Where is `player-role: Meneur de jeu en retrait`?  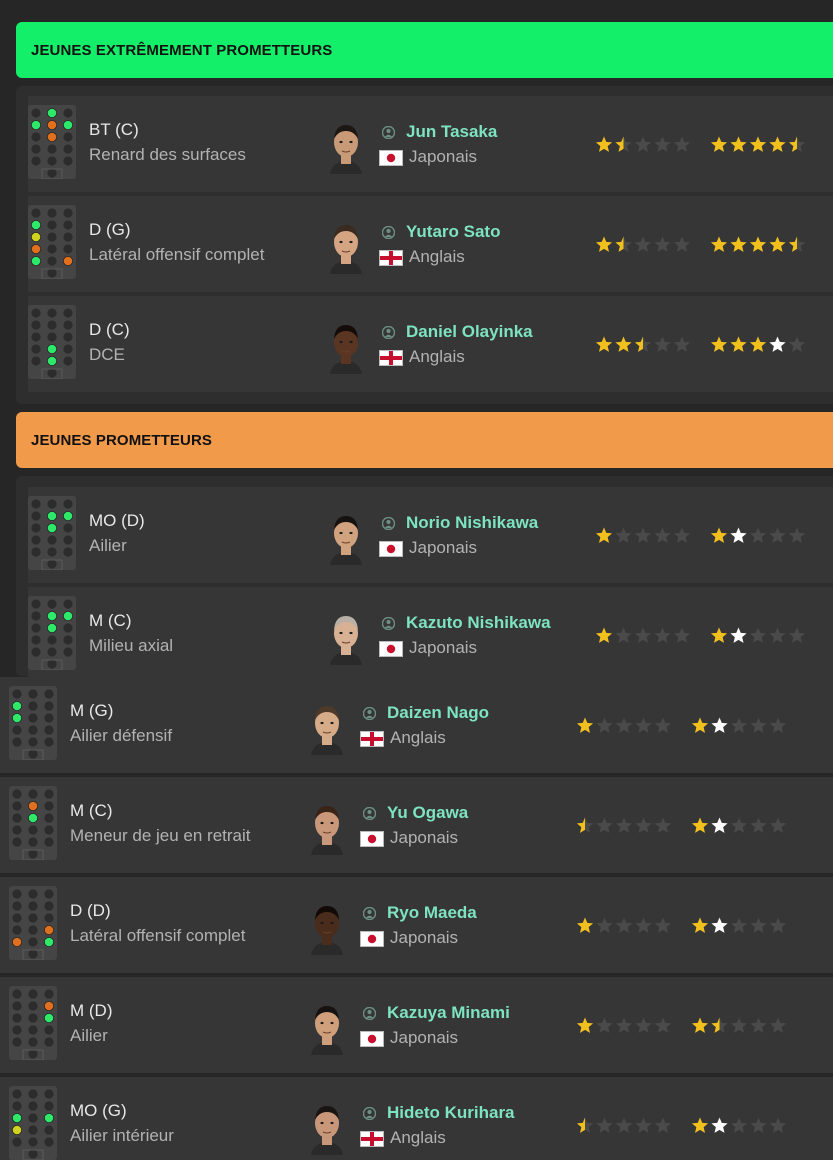
player-role: Meneur de jeu en retrait is located at coordinates (160, 835).